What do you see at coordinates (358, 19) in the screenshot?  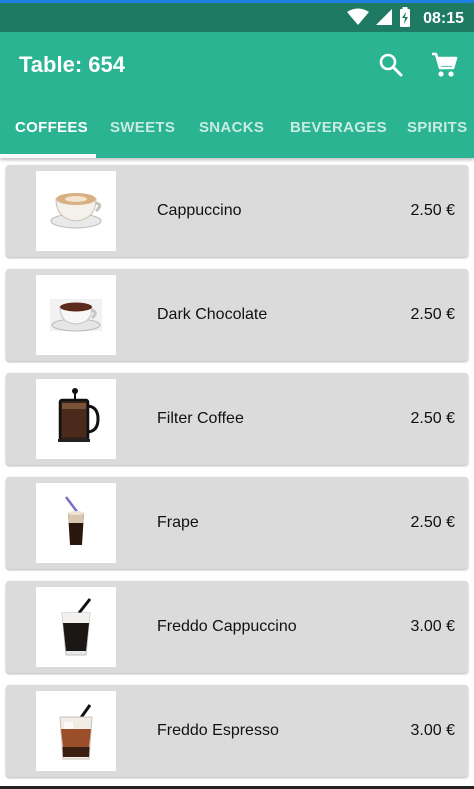 I see `wifi-icon` at bounding box center [358, 19].